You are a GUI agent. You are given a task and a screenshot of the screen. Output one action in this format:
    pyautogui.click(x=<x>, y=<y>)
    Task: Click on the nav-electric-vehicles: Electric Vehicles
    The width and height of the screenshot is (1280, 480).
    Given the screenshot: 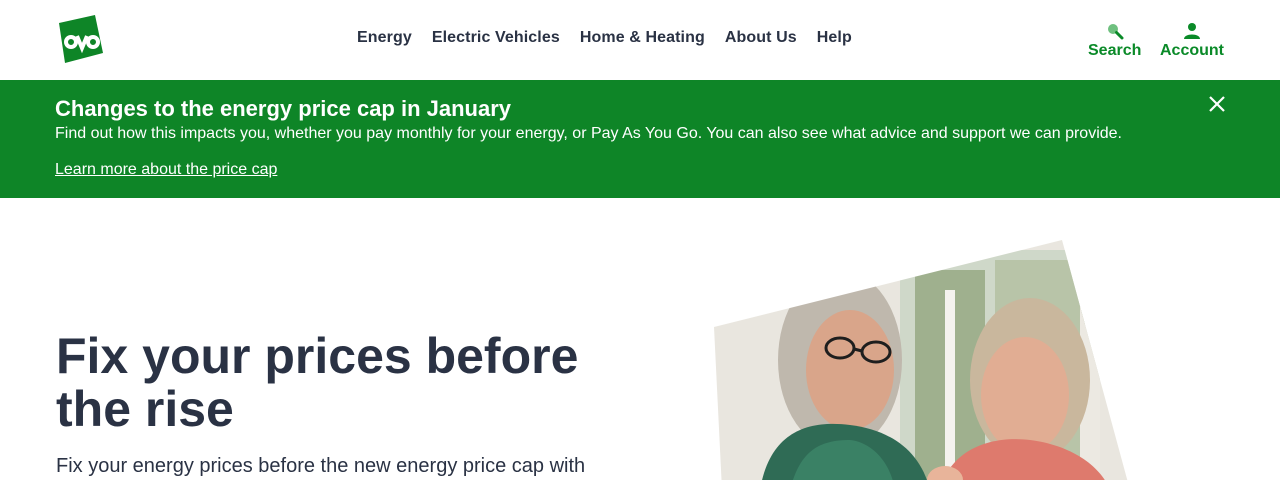 What is the action you would take?
    pyautogui.click(x=496, y=38)
    